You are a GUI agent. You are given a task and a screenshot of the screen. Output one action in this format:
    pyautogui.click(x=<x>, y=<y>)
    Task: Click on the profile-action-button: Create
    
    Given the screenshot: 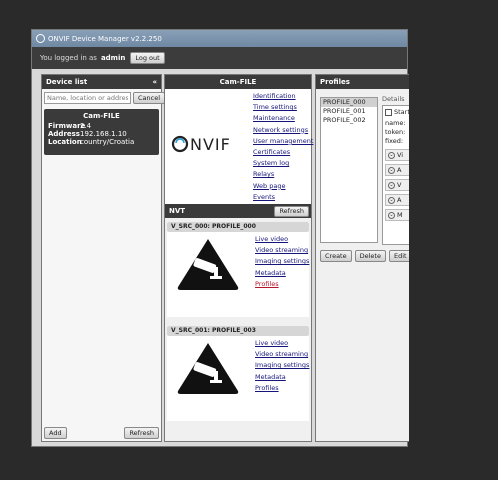 What is the action you would take?
    pyautogui.click(x=336, y=256)
    